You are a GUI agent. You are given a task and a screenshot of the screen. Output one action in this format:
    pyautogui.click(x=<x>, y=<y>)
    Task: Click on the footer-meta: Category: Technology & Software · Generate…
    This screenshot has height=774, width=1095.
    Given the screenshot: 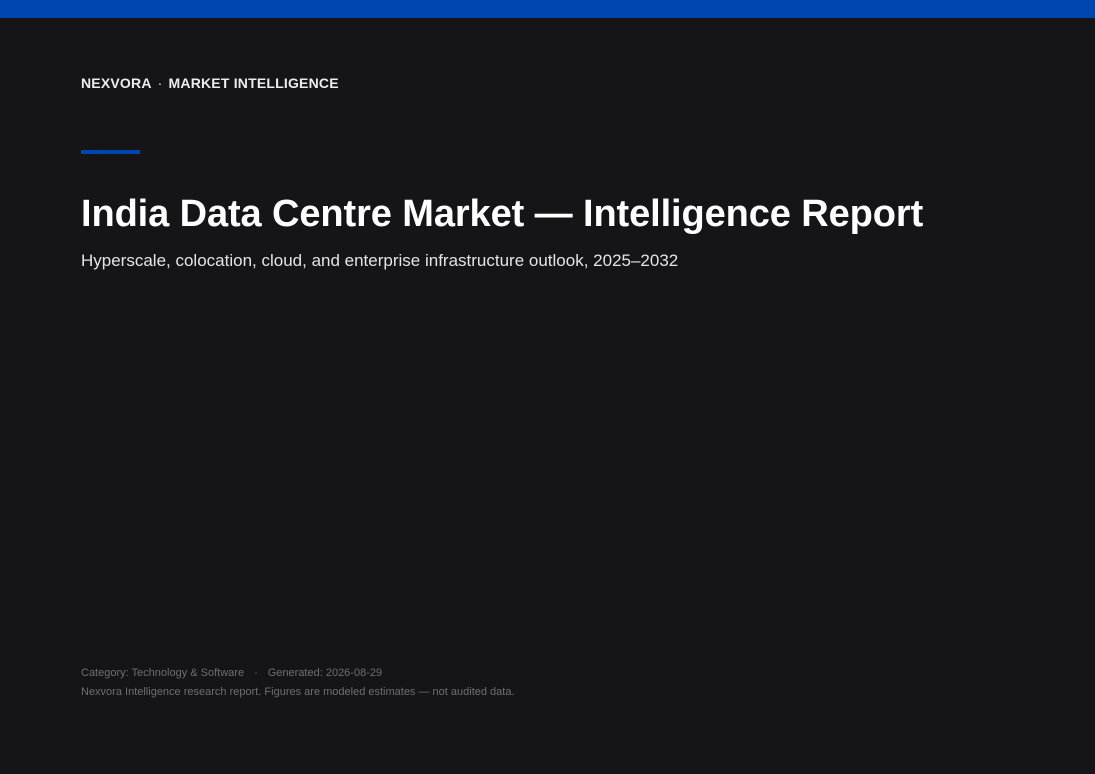 What is the action you would take?
    pyautogui.click(x=231, y=673)
    